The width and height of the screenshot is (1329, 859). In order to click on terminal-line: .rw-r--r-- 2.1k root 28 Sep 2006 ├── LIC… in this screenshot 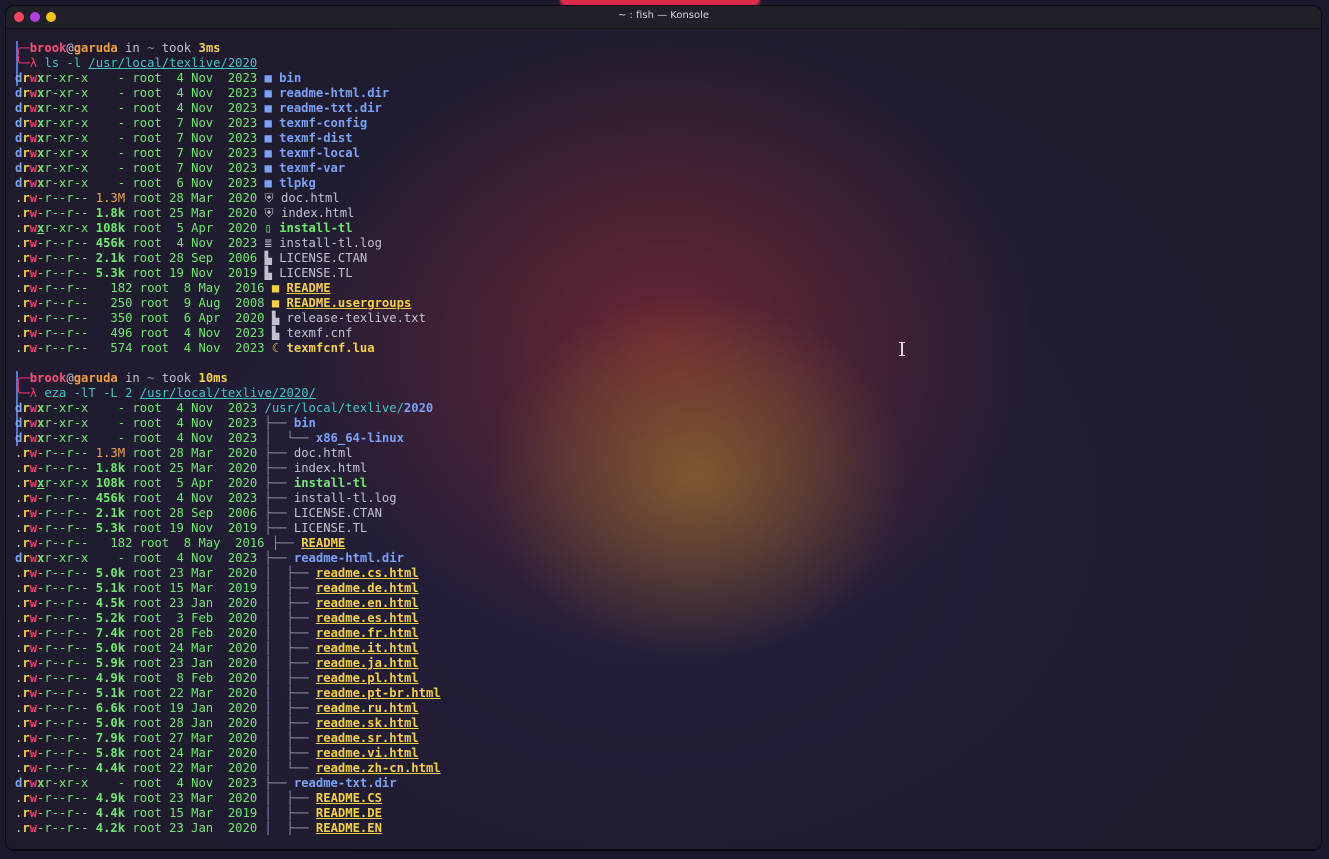, I will do `click(198, 513)`.